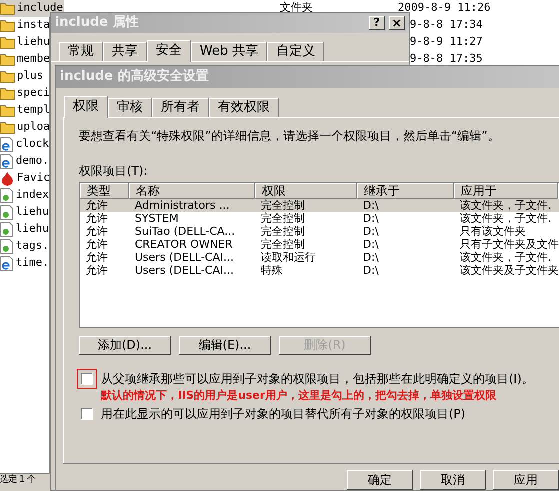 The width and height of the screenshot is (559, 491). I want to click on help-button: ?, so click(377, 23).